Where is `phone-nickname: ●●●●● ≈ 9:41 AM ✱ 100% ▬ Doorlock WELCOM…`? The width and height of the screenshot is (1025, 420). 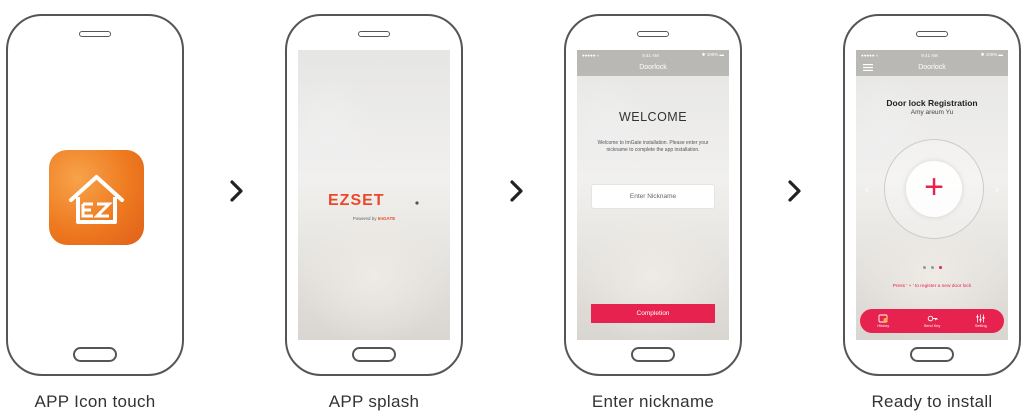
phone-nickname: ●●●●● ≈ 9:41 AM ✱ 100% ▬ Doorlock WELCOM… is located at coordinates (653, 195).